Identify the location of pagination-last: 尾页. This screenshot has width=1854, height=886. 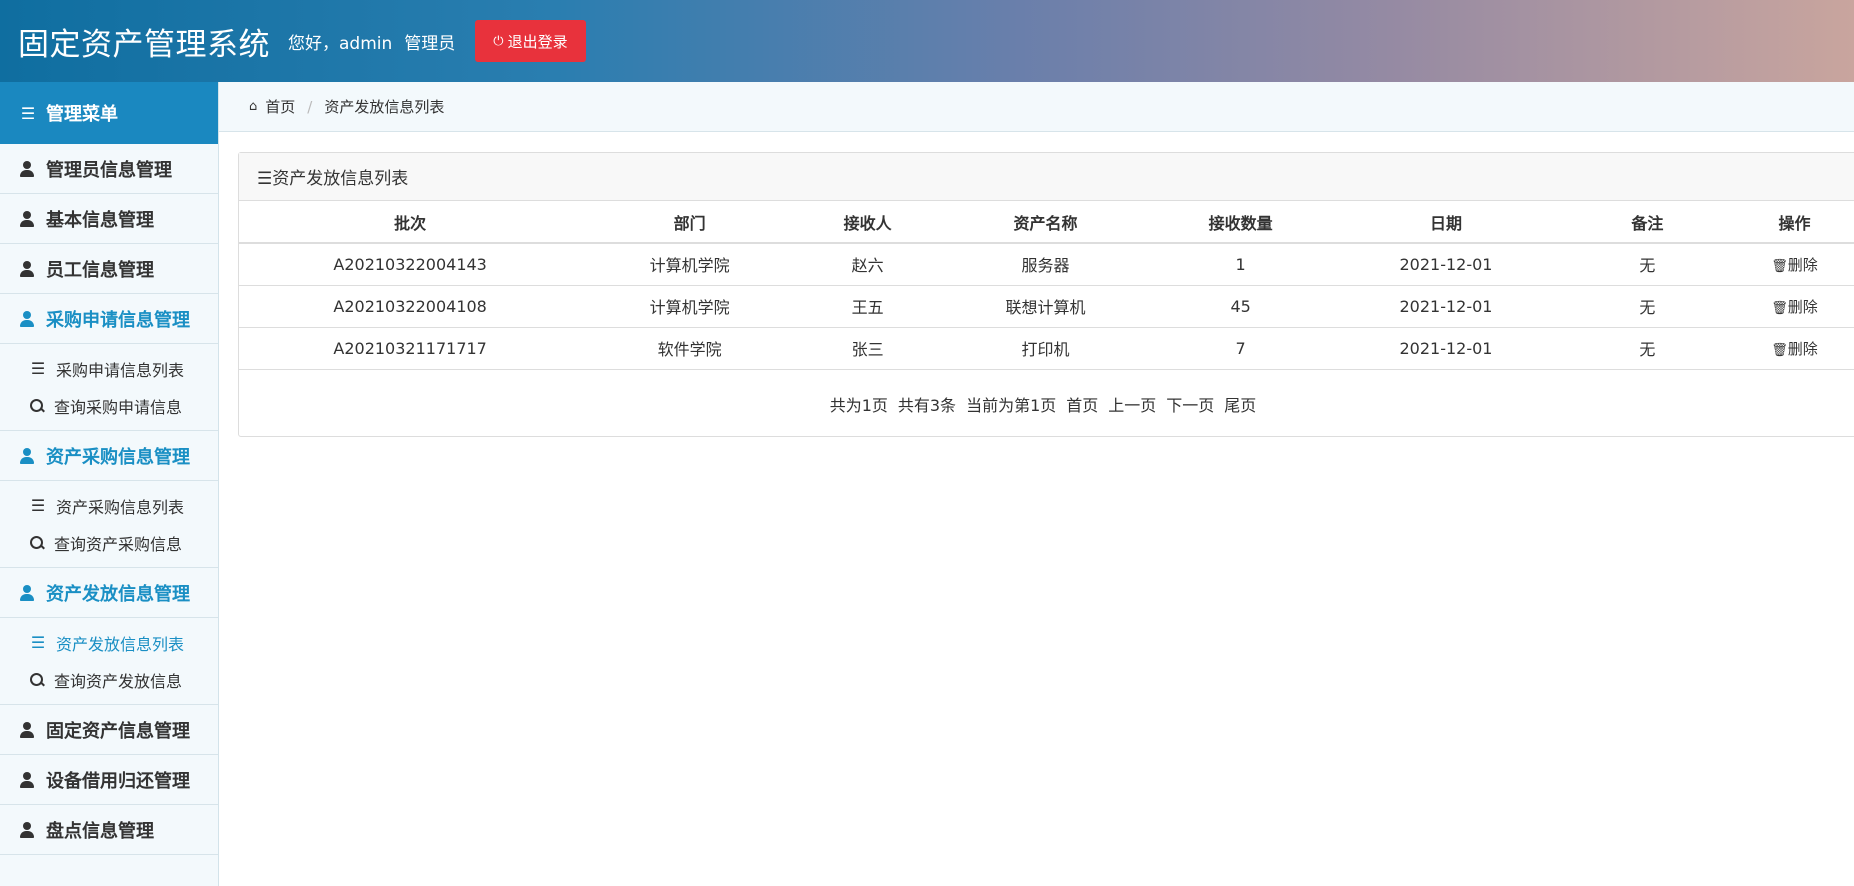
(1240, 404).